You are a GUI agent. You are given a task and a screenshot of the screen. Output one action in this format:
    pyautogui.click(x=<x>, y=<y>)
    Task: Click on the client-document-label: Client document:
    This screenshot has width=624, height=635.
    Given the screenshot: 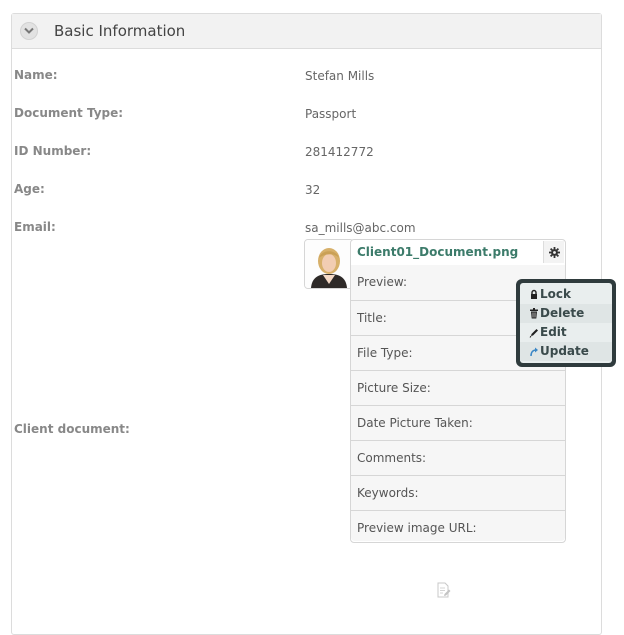 What is the action you would take?
    pyautogui.click(x=72, y=429)
    